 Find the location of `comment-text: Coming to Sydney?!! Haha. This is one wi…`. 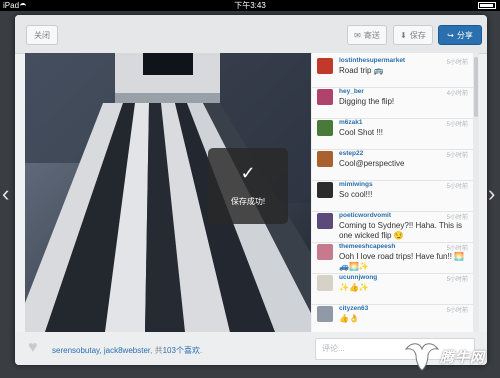

comment-text: Coming to Sydney?!! Haha. This is one wi… is located at coordinates (401, 230).